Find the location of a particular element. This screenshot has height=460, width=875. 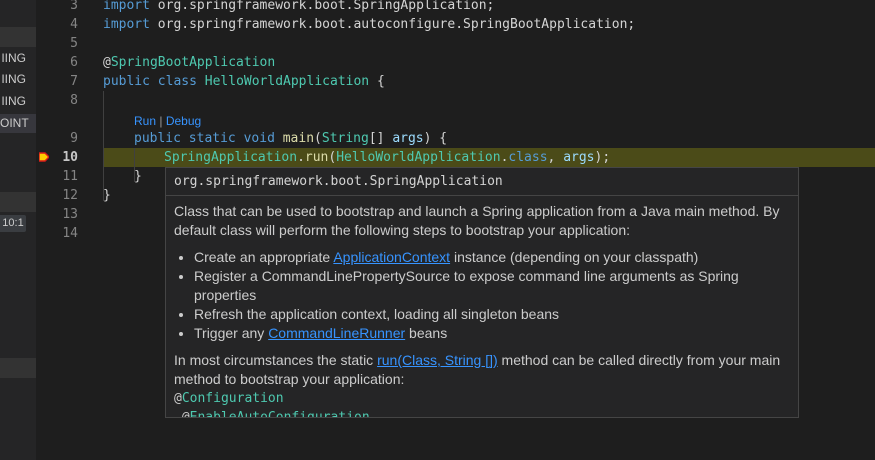

hover-code-line: @Configuration is located at coordinates (229, 398).